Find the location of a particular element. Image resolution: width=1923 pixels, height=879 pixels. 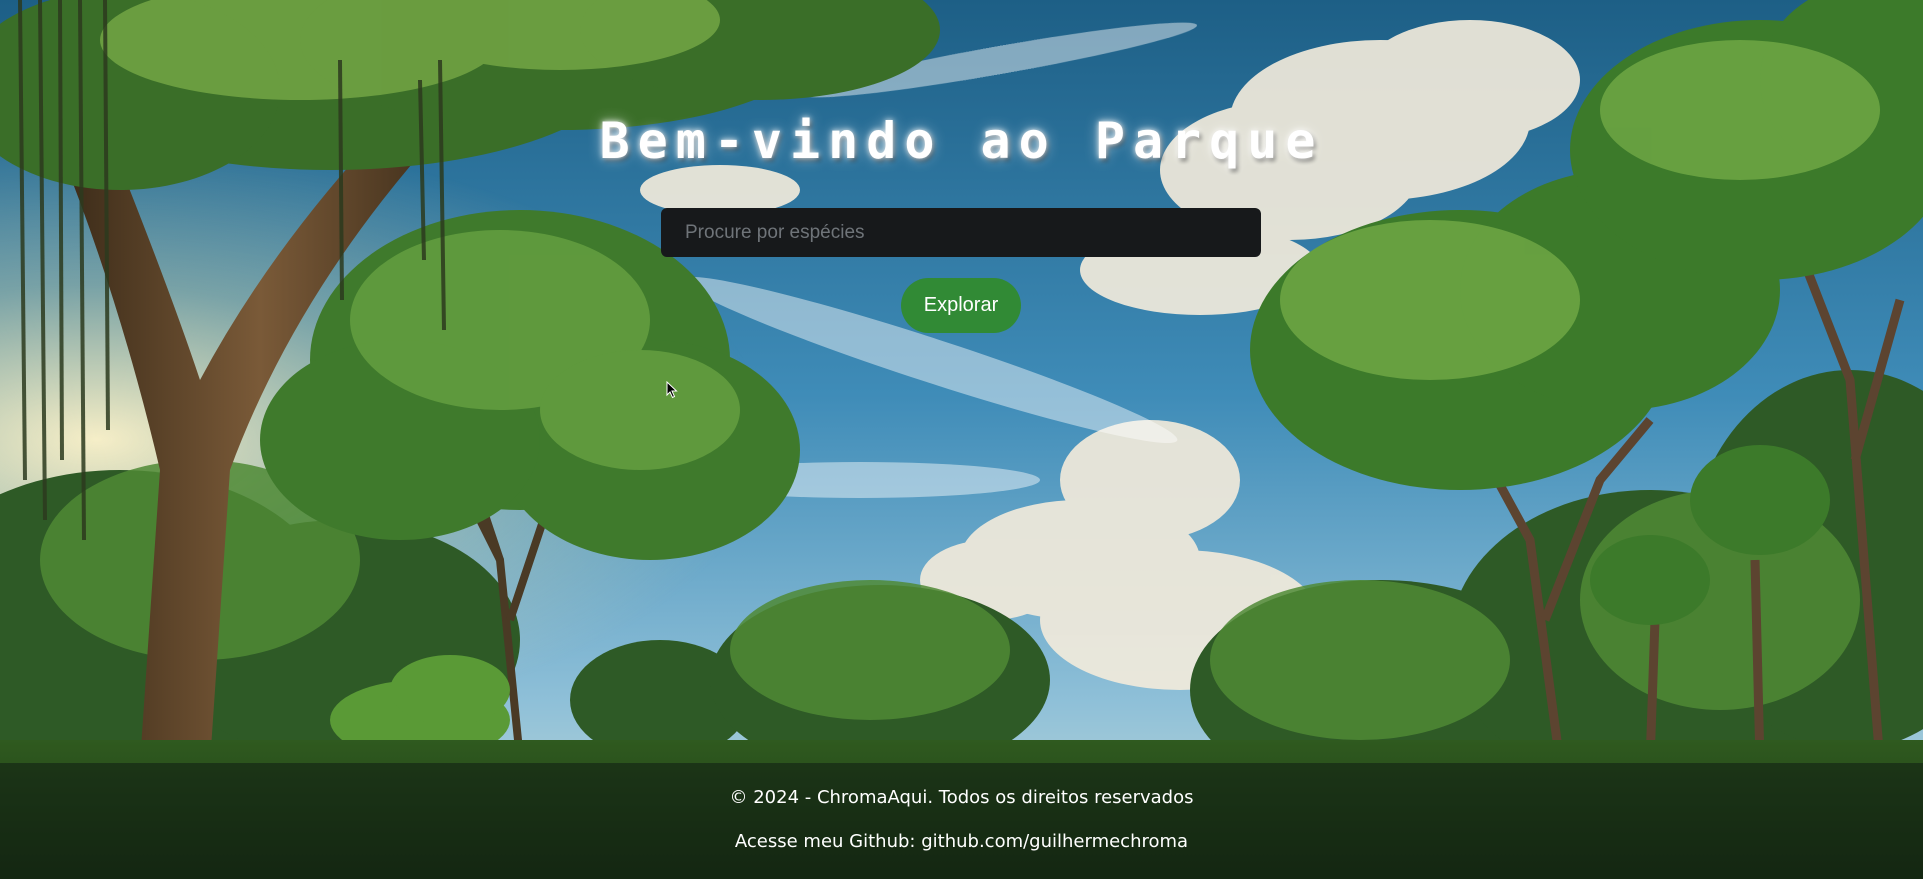

github-prefix: Acesse meu Github: is located at coordinates (825, 841).